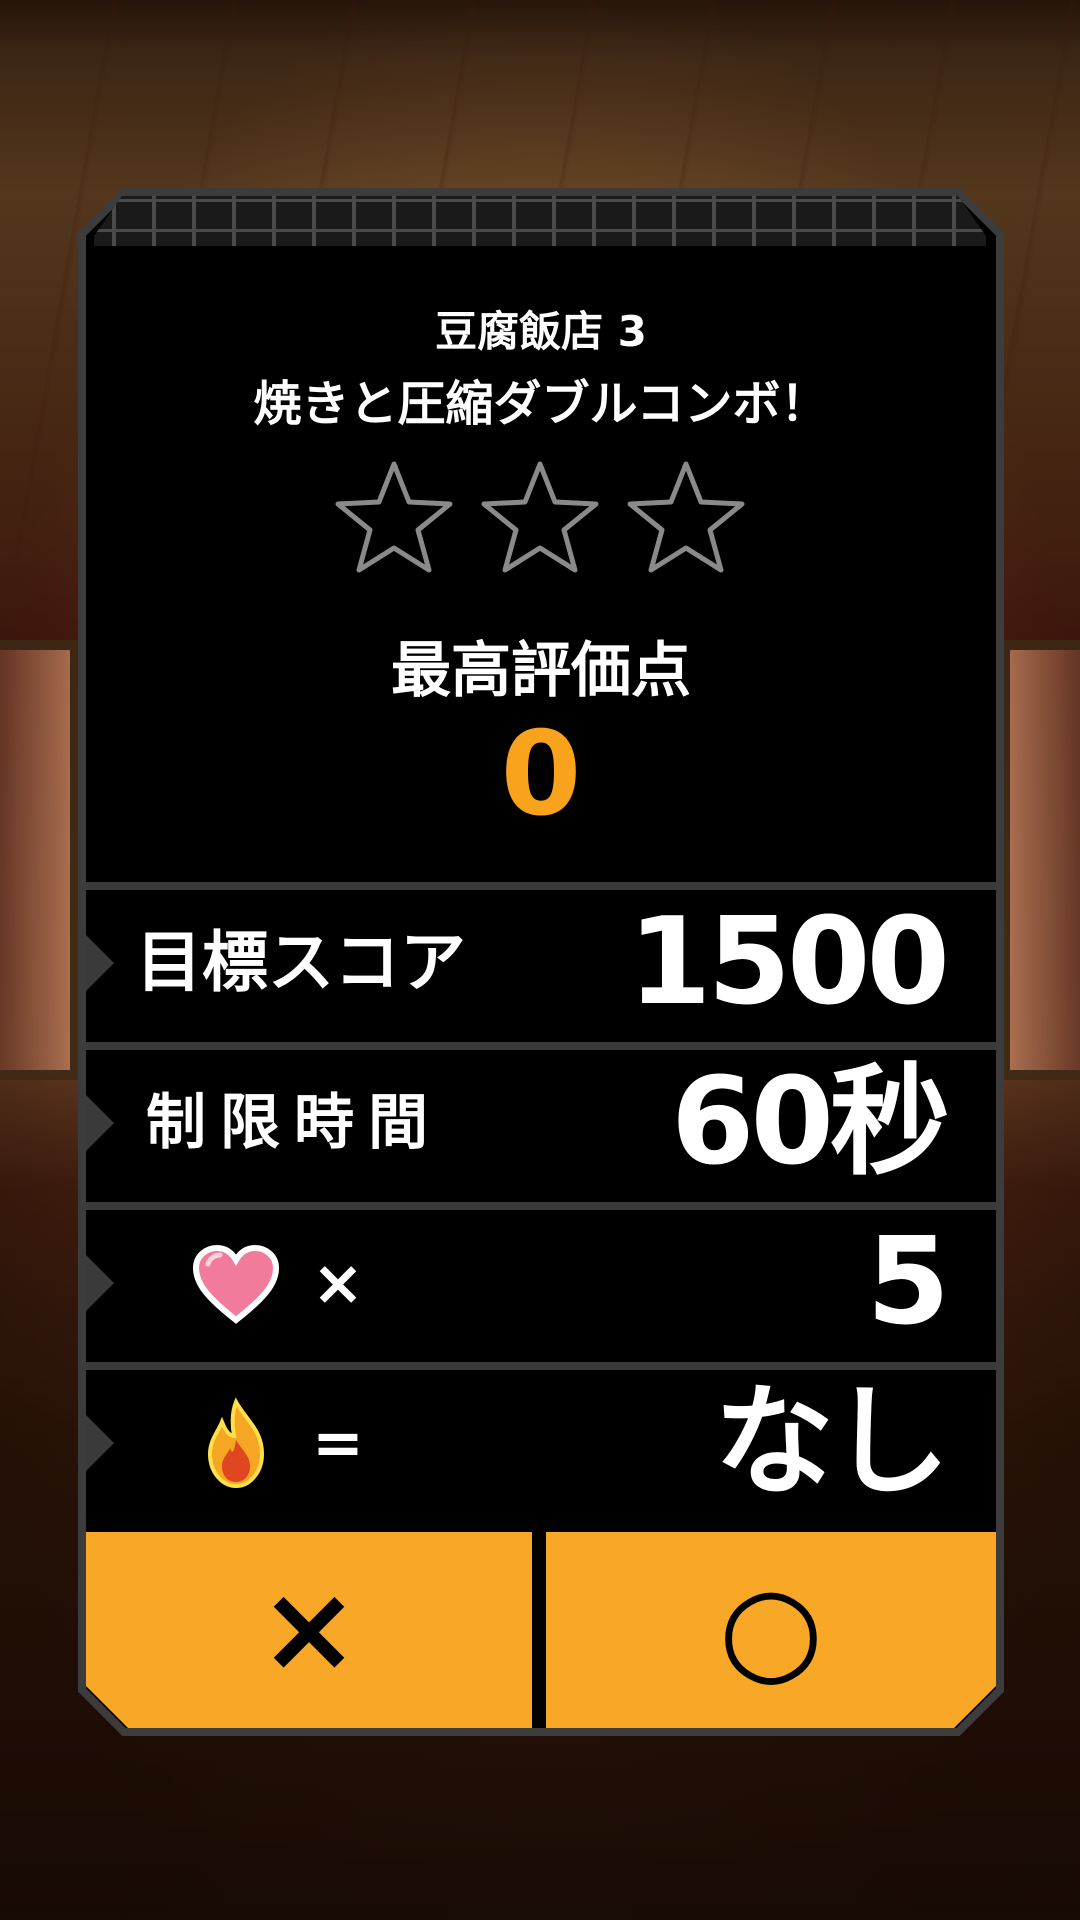 This screenshot has width=1080, height=1920. I want to click on star-rating, so click(540, 518).